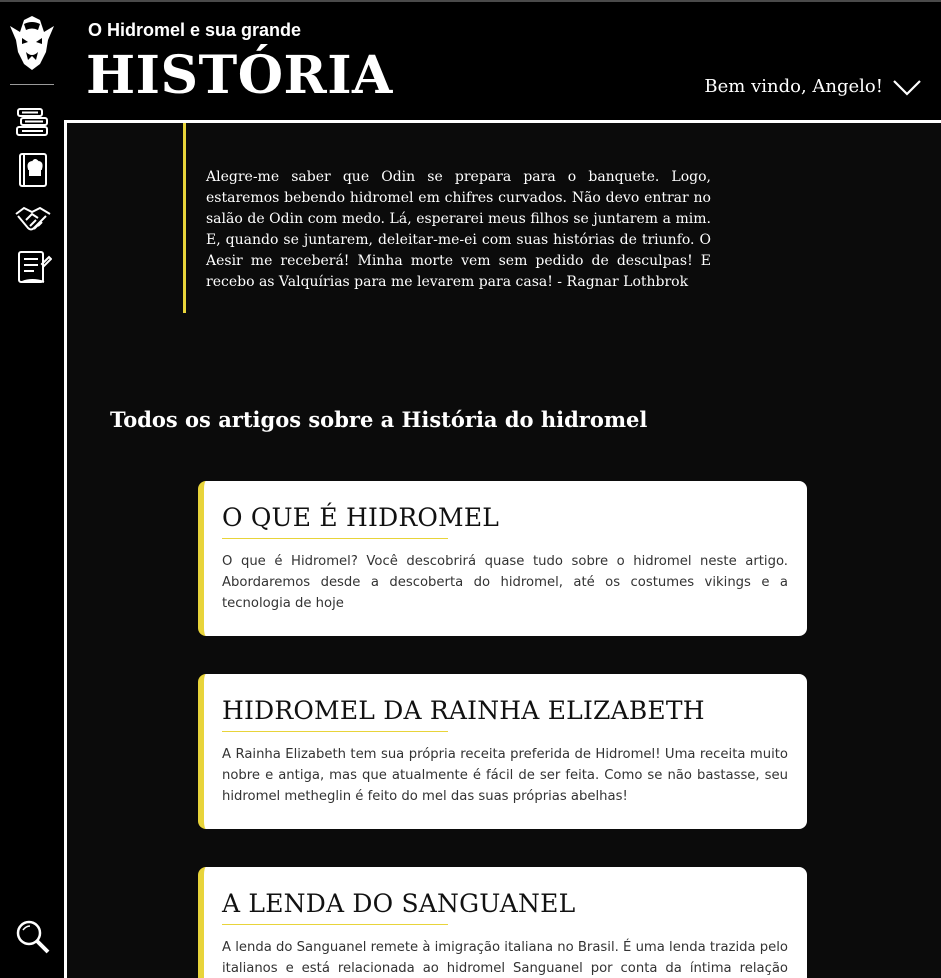 The width and height of the screenshot is (941, 978). Describe the element at coordinates (793, 86) in the screenshot. I see `welcome-message: Bem vindo, Angelo!` at that location.